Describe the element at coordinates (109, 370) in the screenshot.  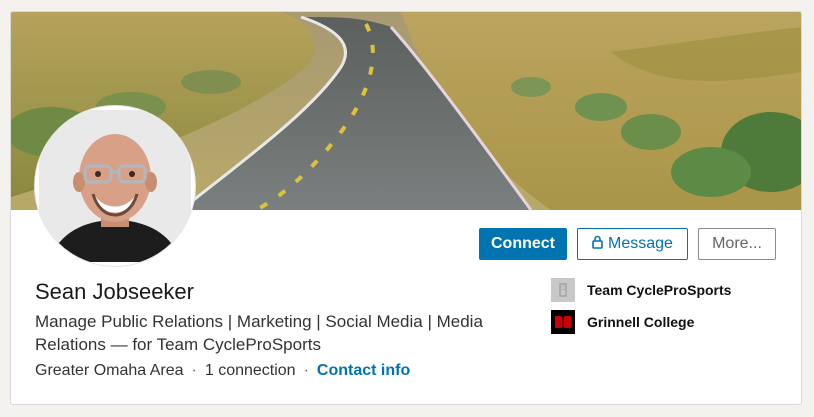
I see `location-text: Greater Omaha Area` at that location.